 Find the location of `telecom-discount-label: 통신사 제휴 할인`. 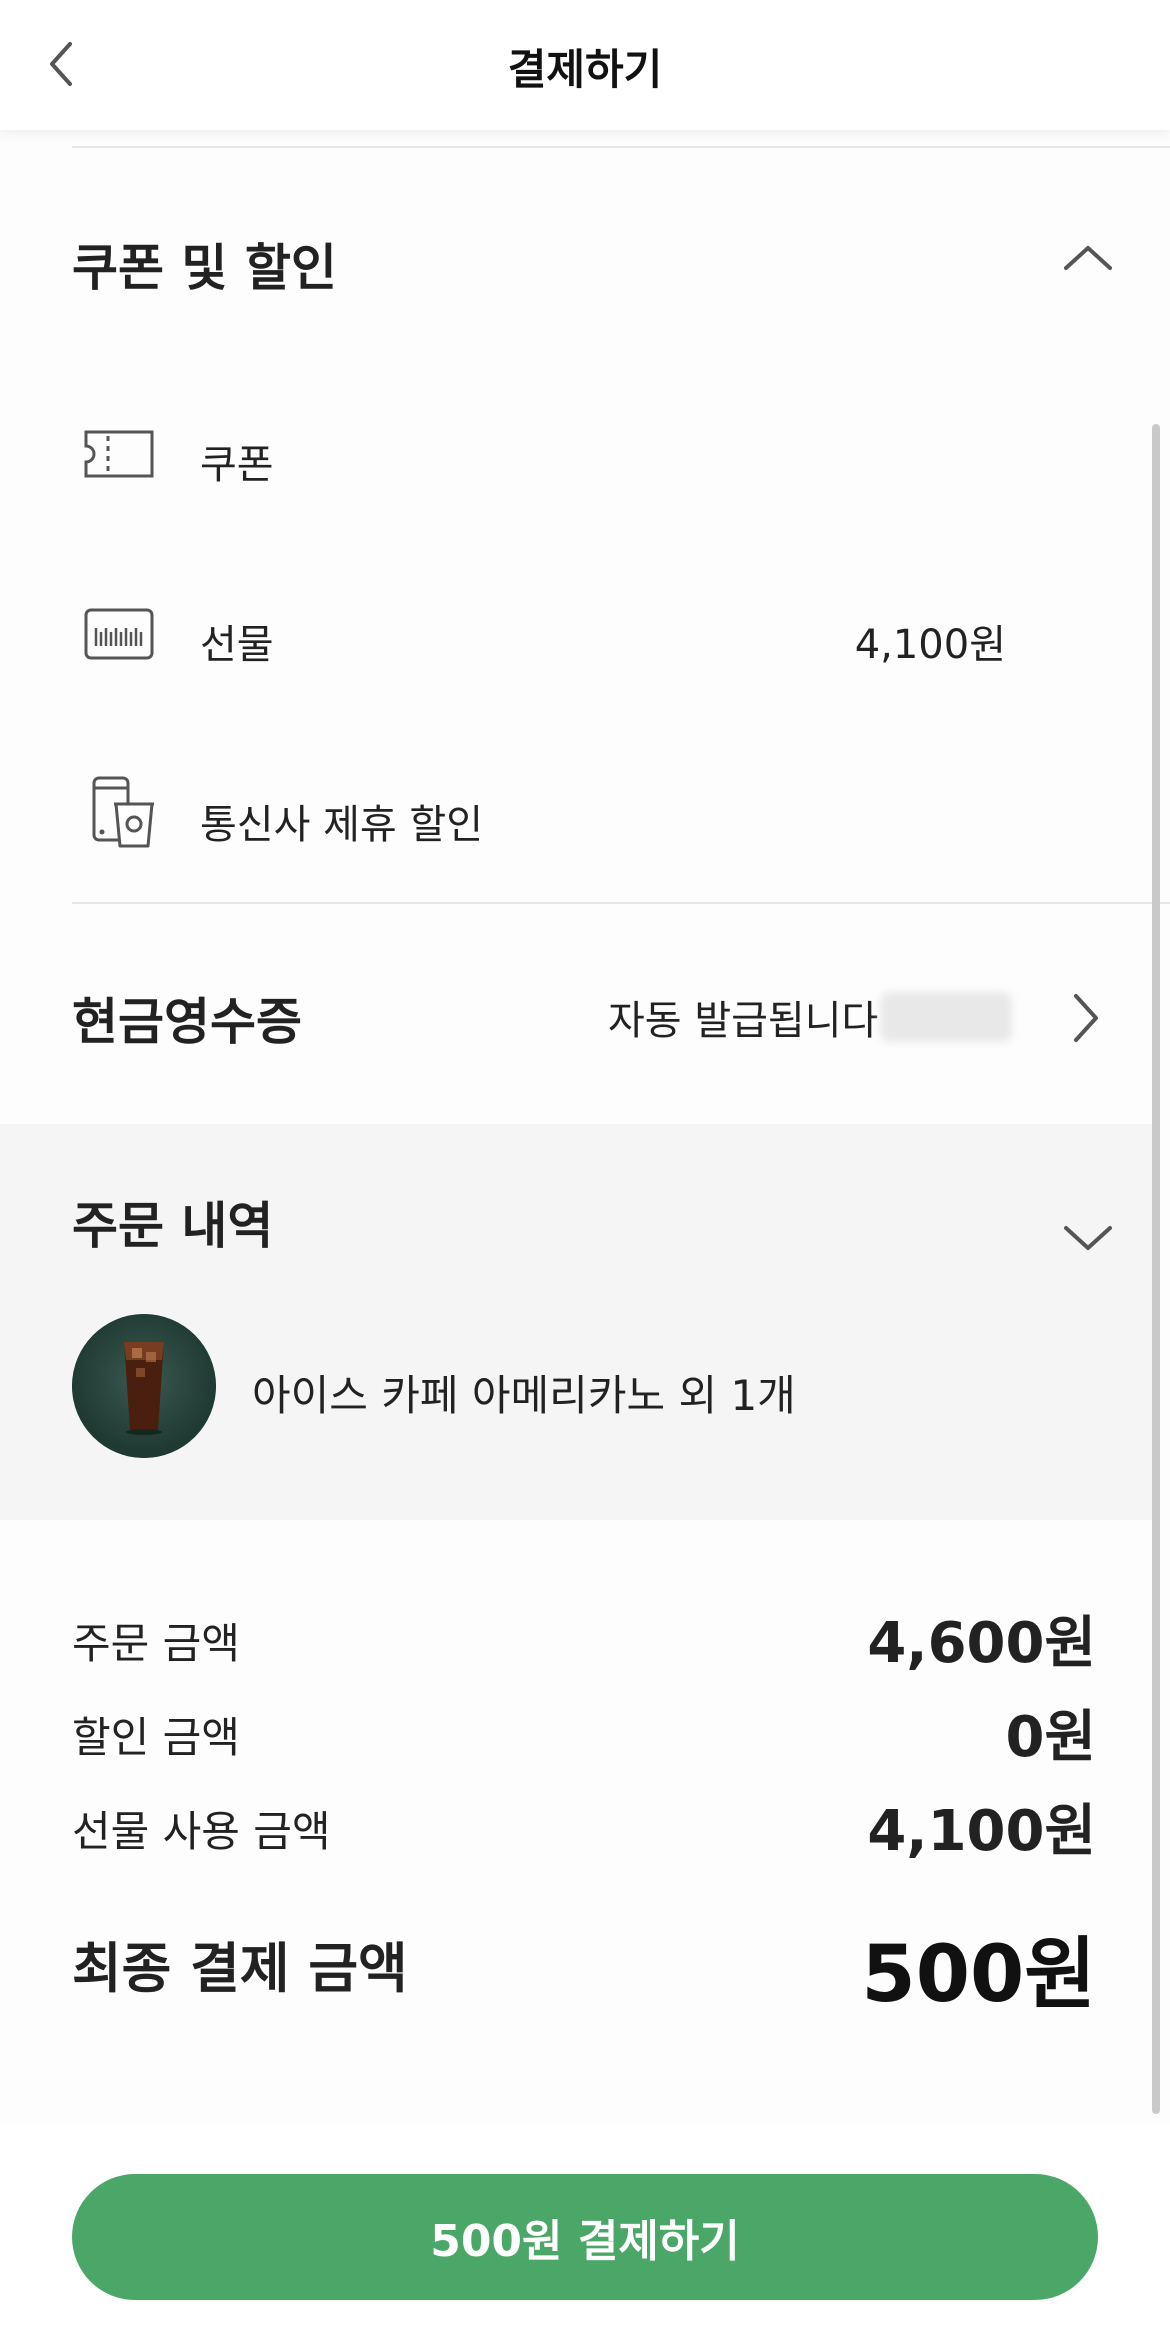

telecom-discount-label: 통신사 제휴 할인 is located at coordinates (342, 825).